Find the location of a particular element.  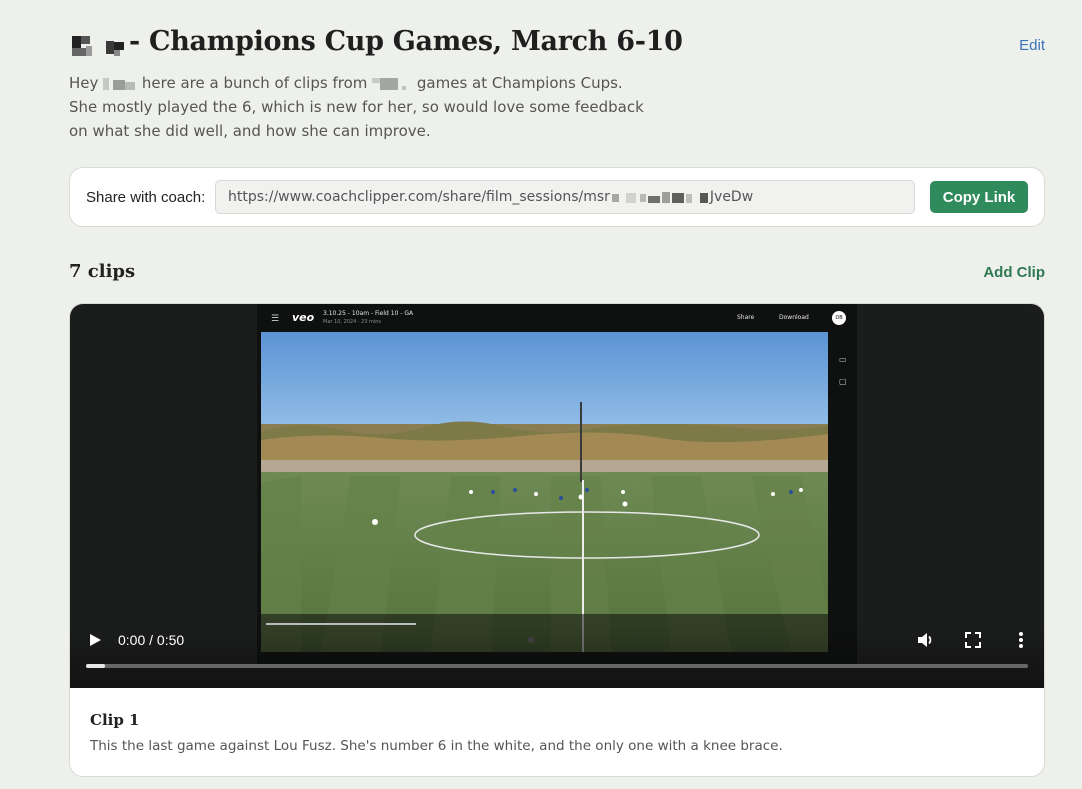

fullscreen-icon is located at coordinates (973, 640).